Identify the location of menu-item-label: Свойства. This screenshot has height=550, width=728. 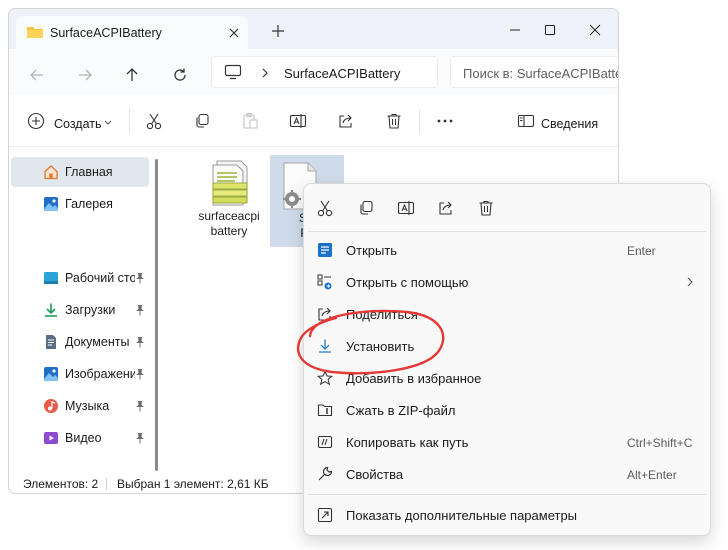
(375, 474).